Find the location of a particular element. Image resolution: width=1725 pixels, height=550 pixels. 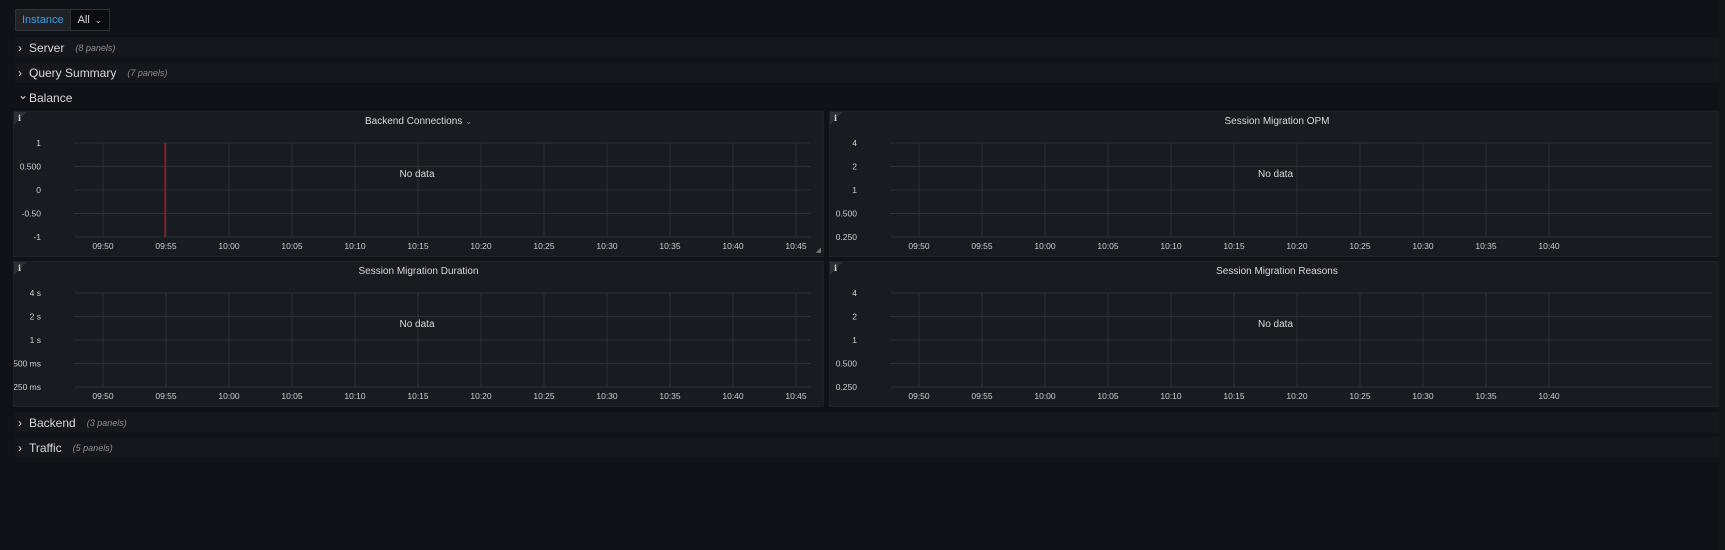

row-query-summary: › Query Summary (7 panels) is located at coordinates (870, 72).